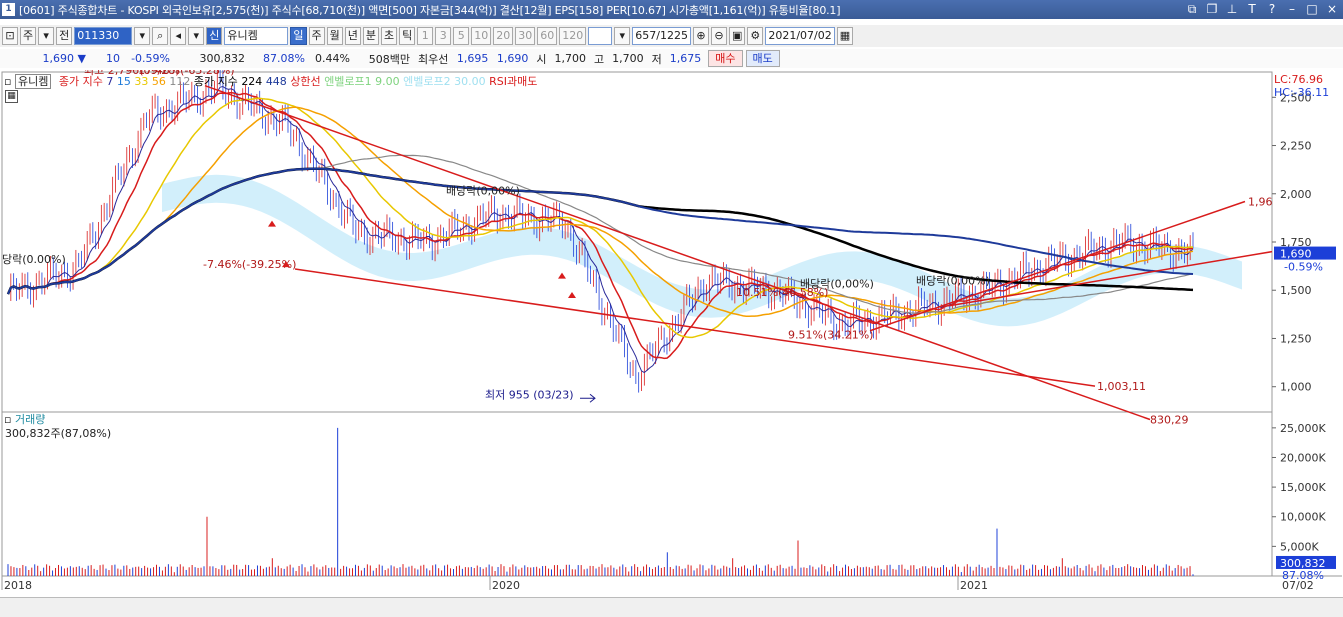 The image size is (1343, 617). Describe the element at coordinates (483, 191) in the screenshot. I see `dividend-annotation-mid: 배당락(0,00%)` at that location.